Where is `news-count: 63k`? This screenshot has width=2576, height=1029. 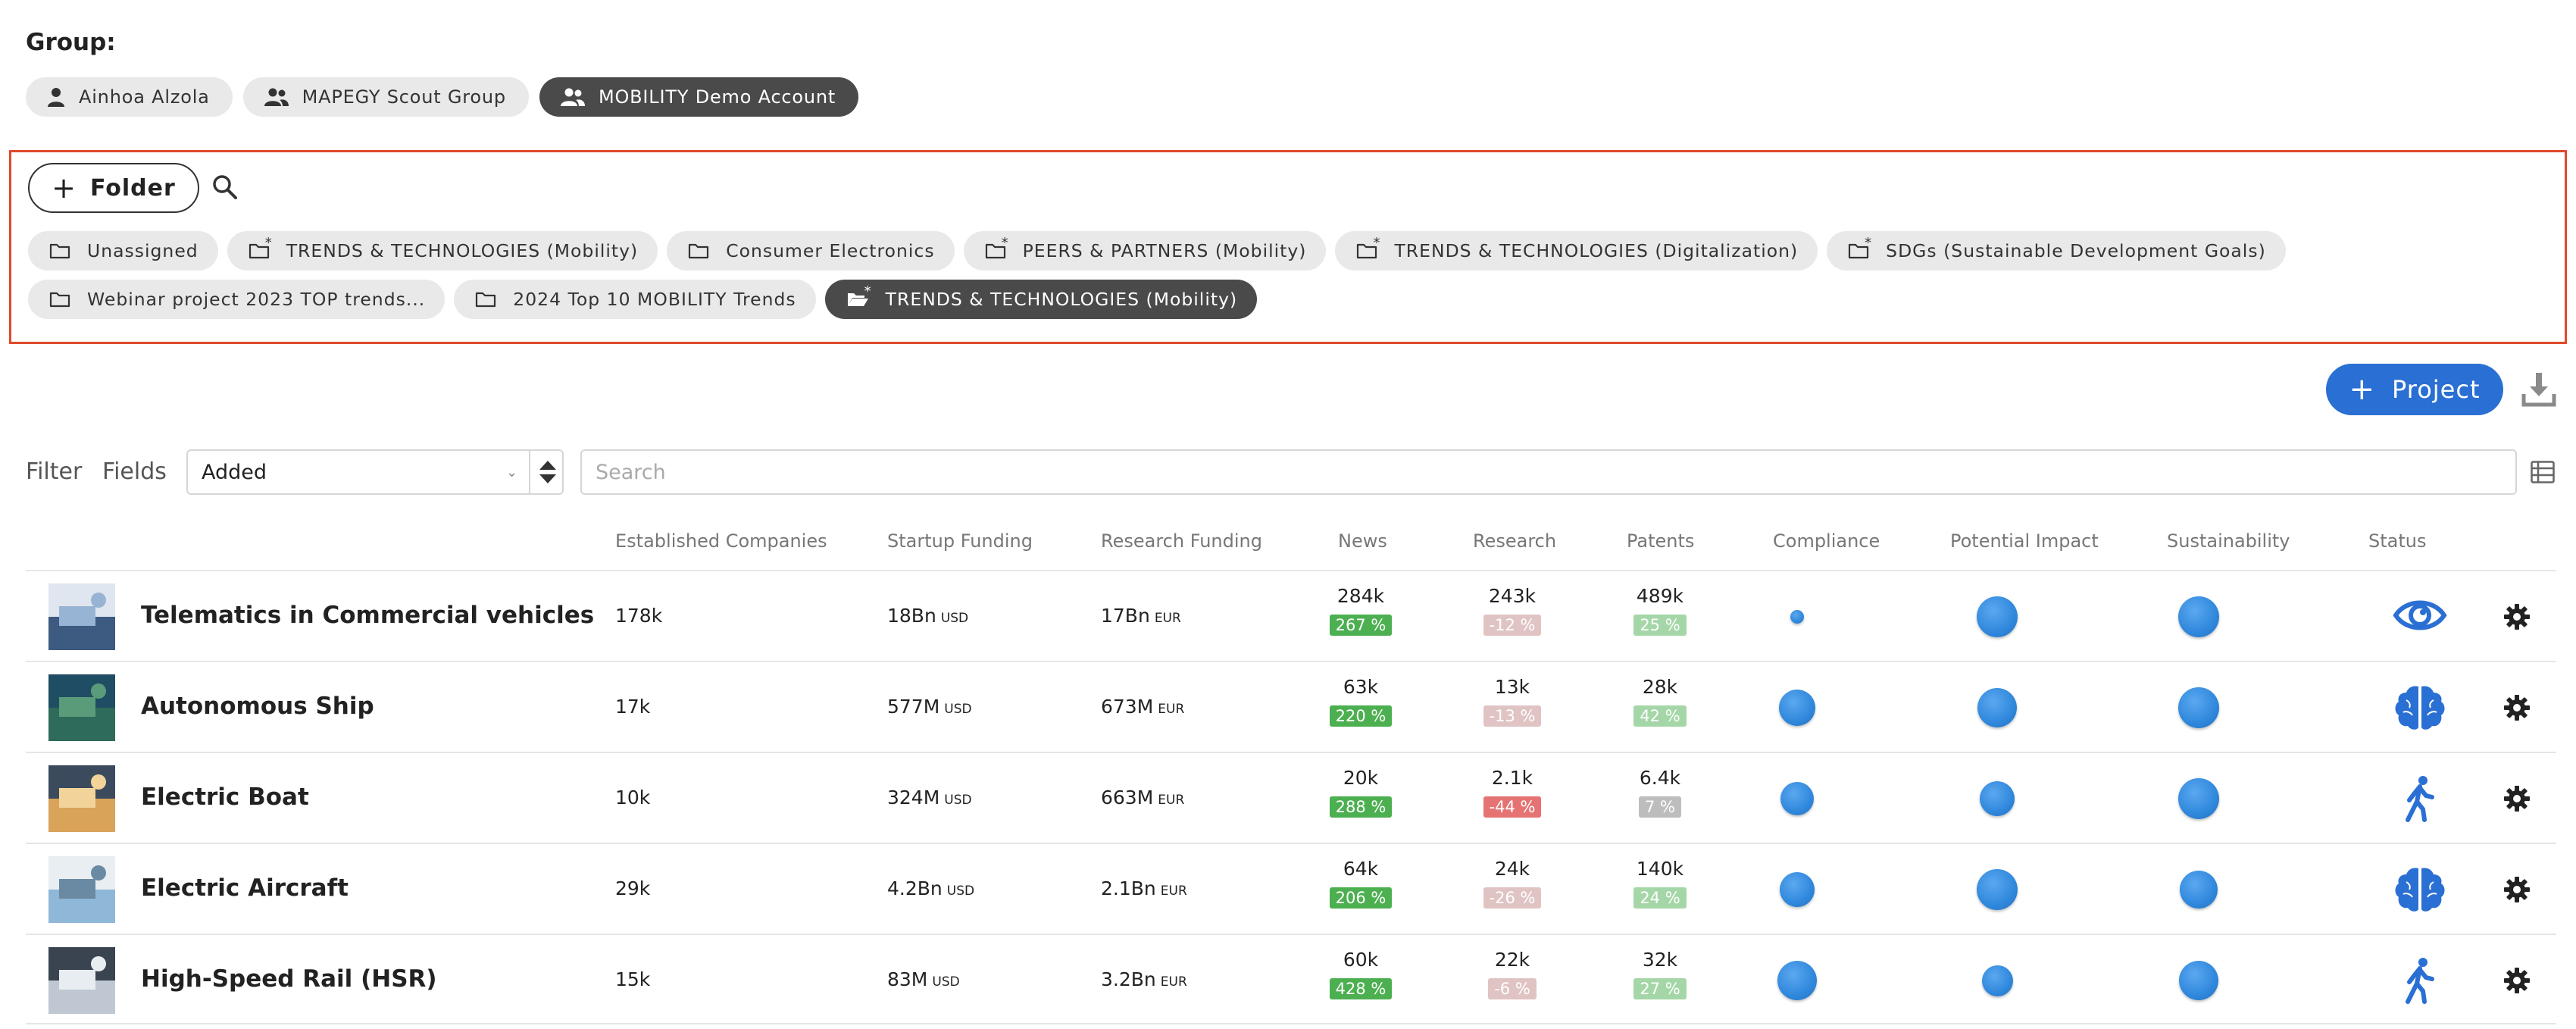
news-count: 63k is located at coordinates (1361, 687).